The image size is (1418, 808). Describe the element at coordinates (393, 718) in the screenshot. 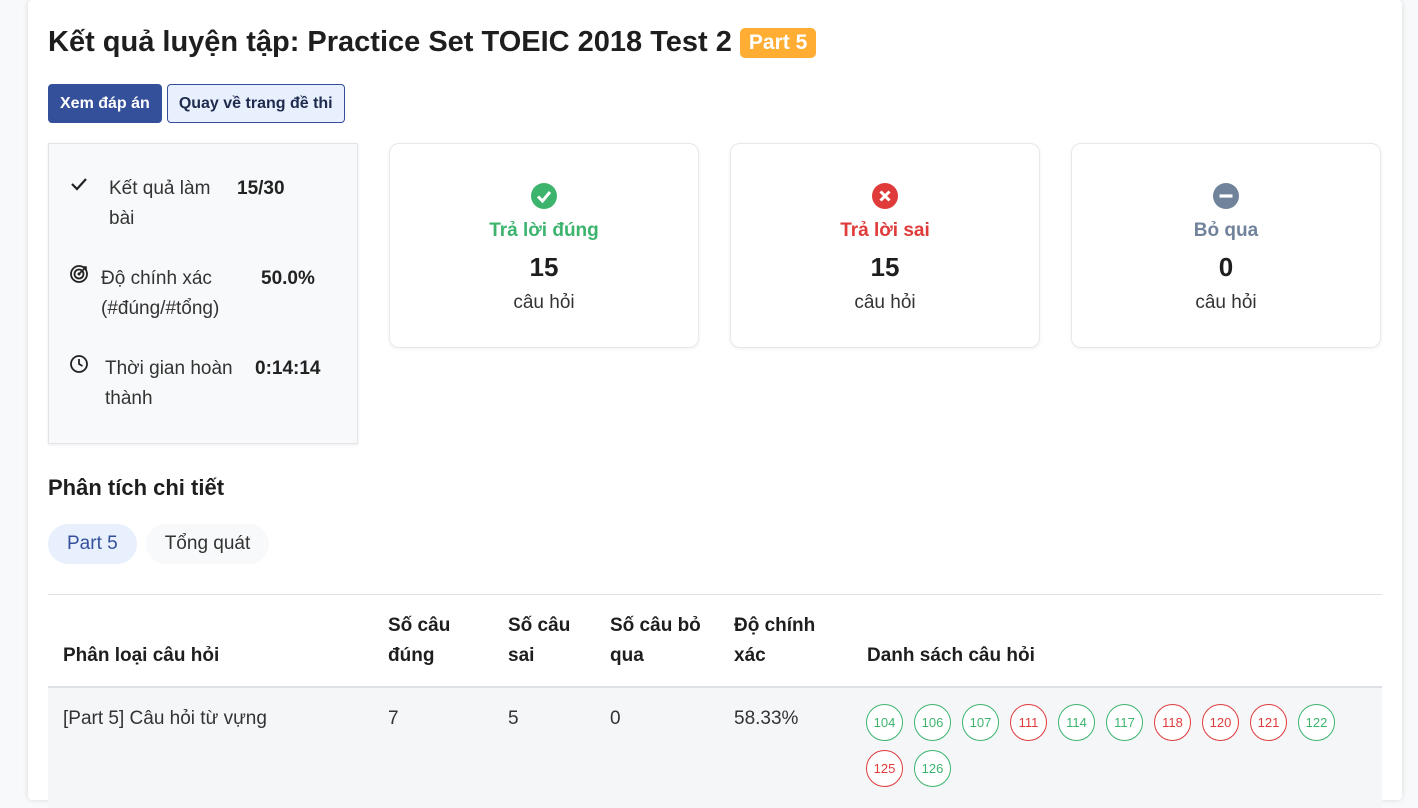

I see `row-correct: 7` at that location.